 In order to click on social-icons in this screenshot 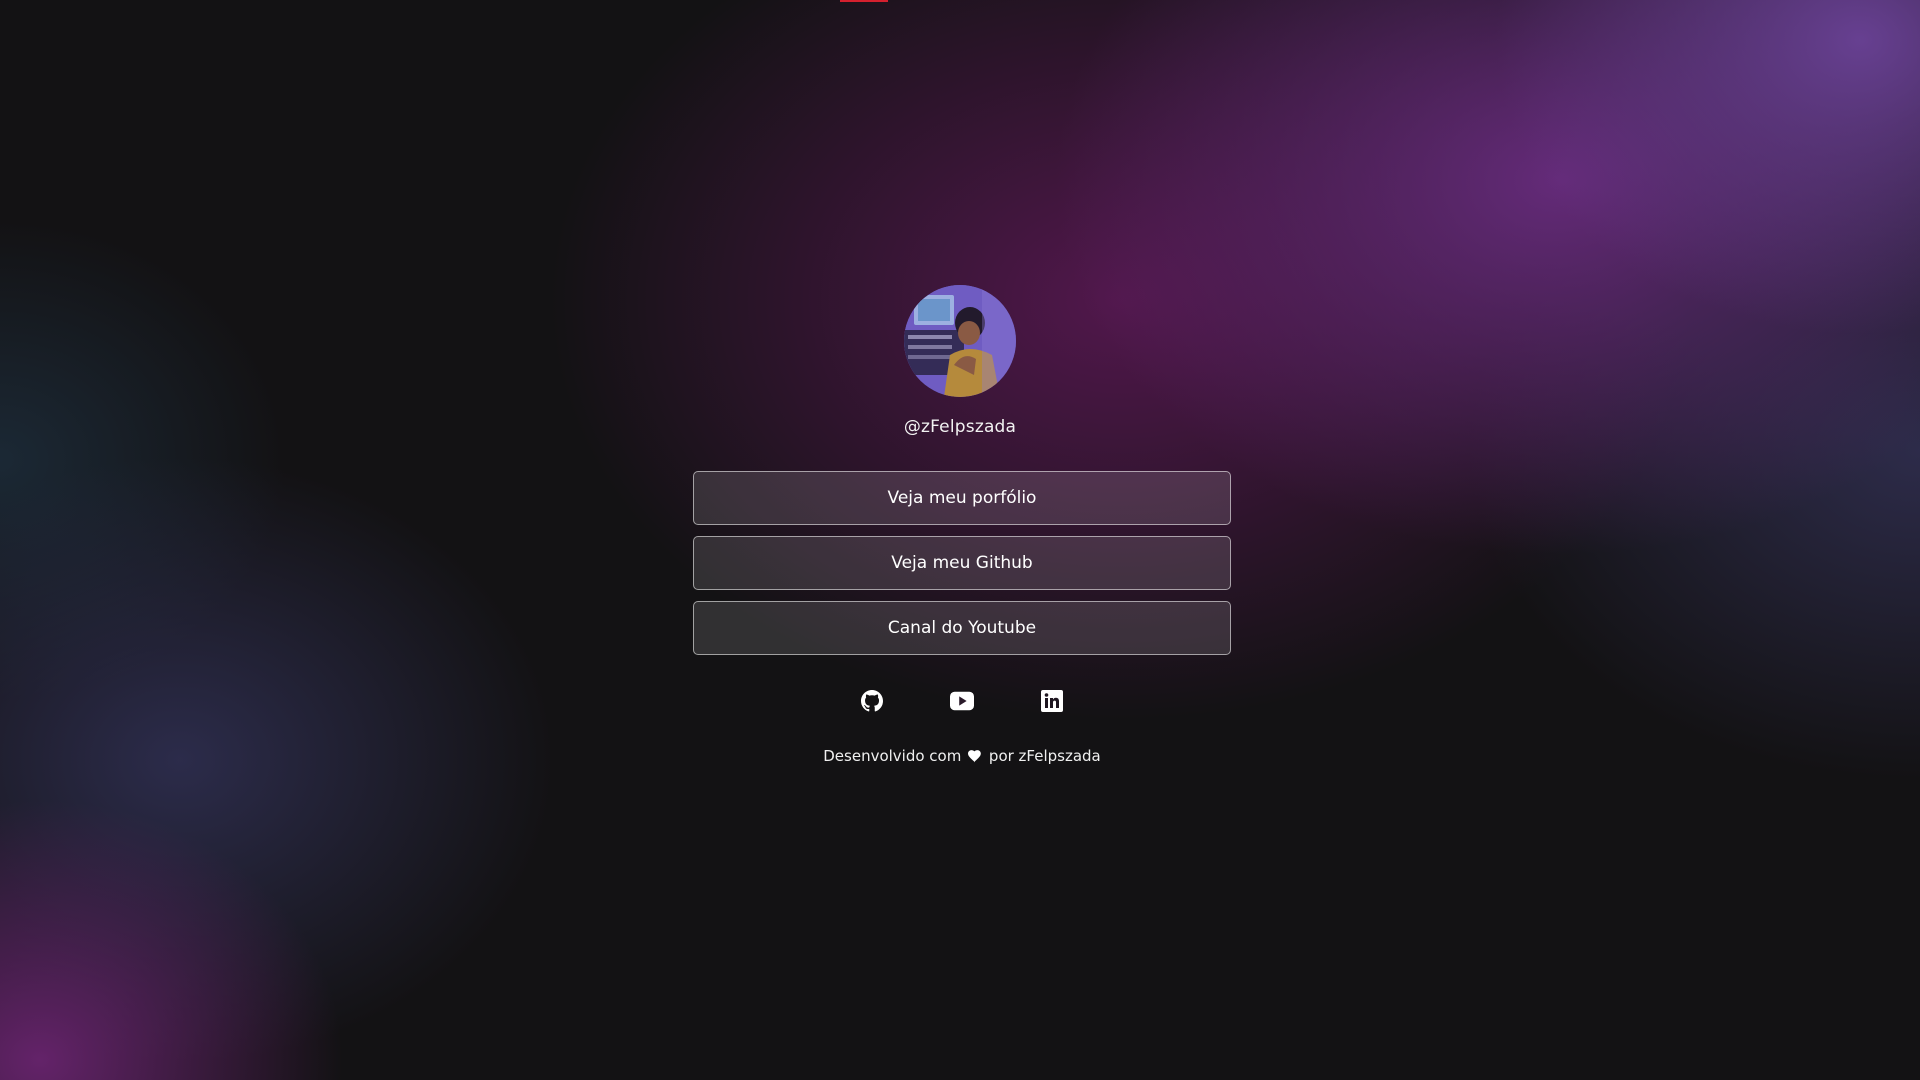, I will do `click(962, 701)`.